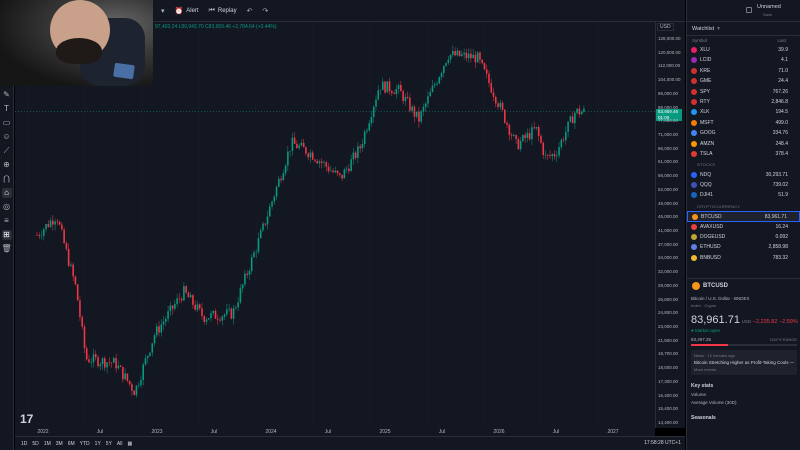 This screenshot has height=450, width=800. What do you see at coordinates (696, 286) in the screenshot?
I see `bitcoin-logo-icon` at bounding box center [696, 286].